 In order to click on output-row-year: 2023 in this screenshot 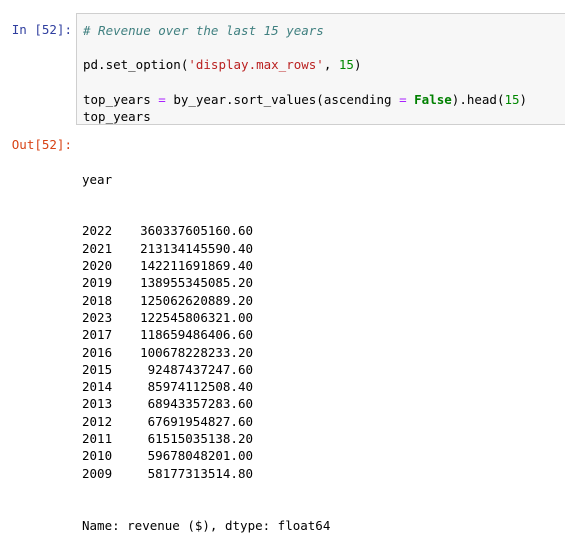, I will do `click(97, 317)`.